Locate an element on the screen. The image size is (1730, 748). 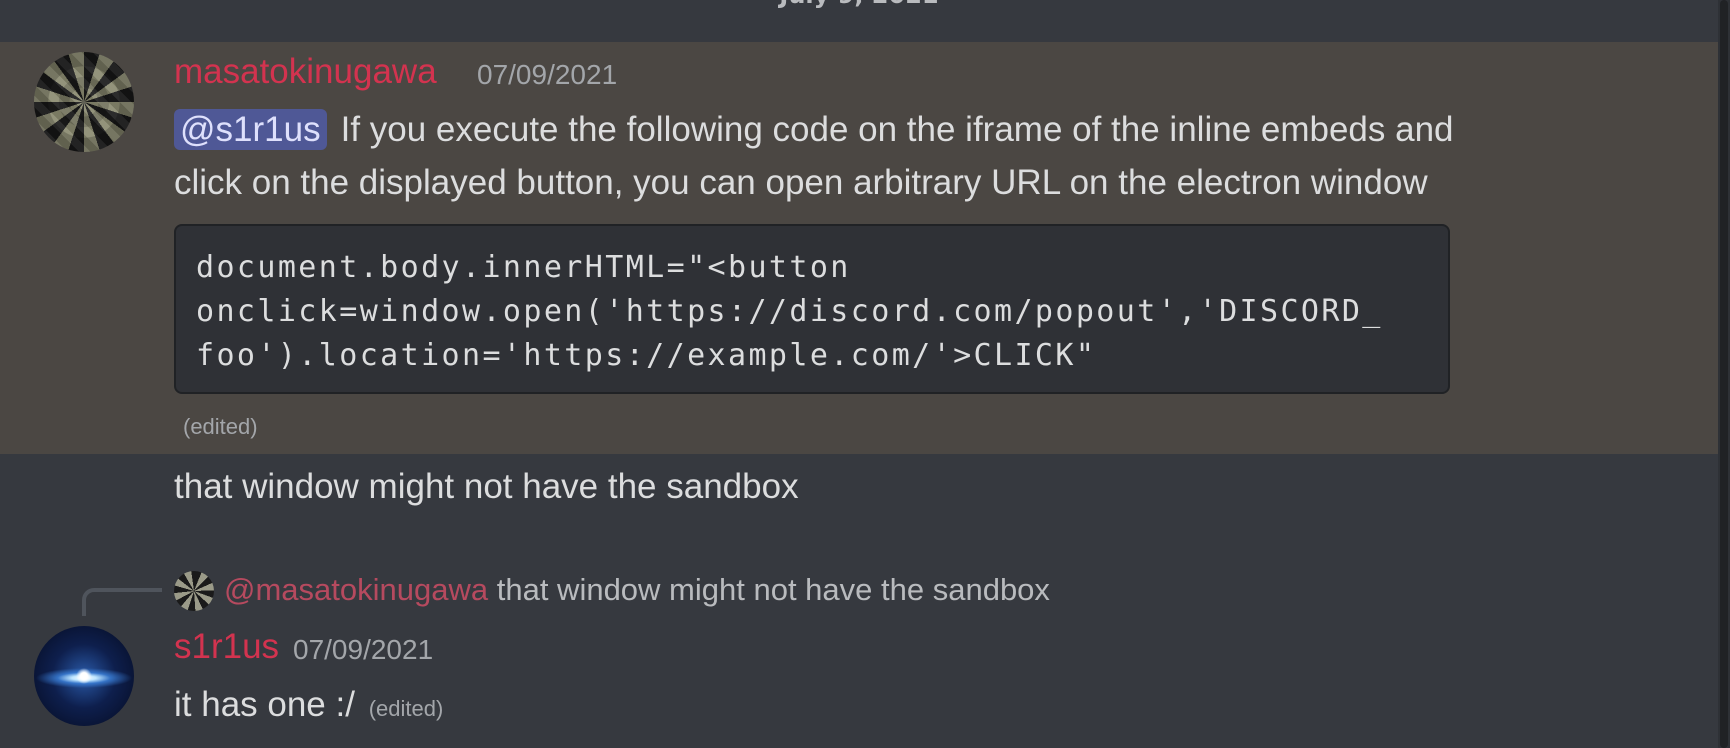
avatar-galaxy-core is located at coordinates (84, 676).